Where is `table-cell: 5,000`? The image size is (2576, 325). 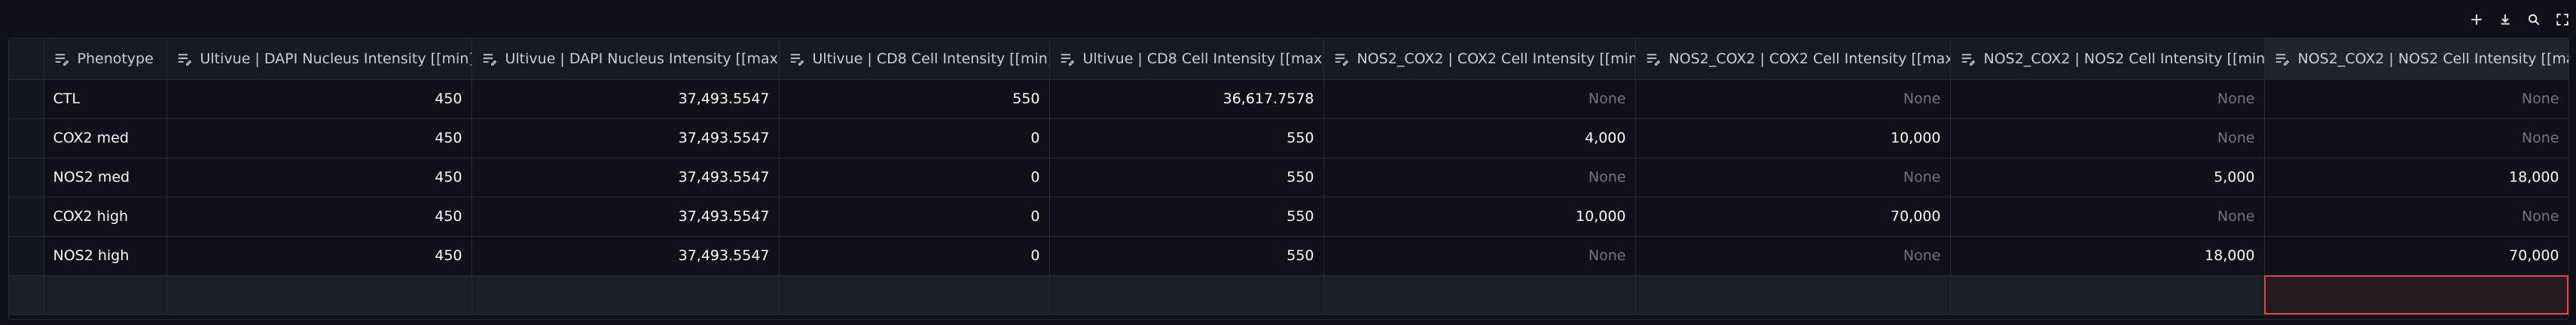
table-cell: 5,000 is located at coordinates (2108, 178).